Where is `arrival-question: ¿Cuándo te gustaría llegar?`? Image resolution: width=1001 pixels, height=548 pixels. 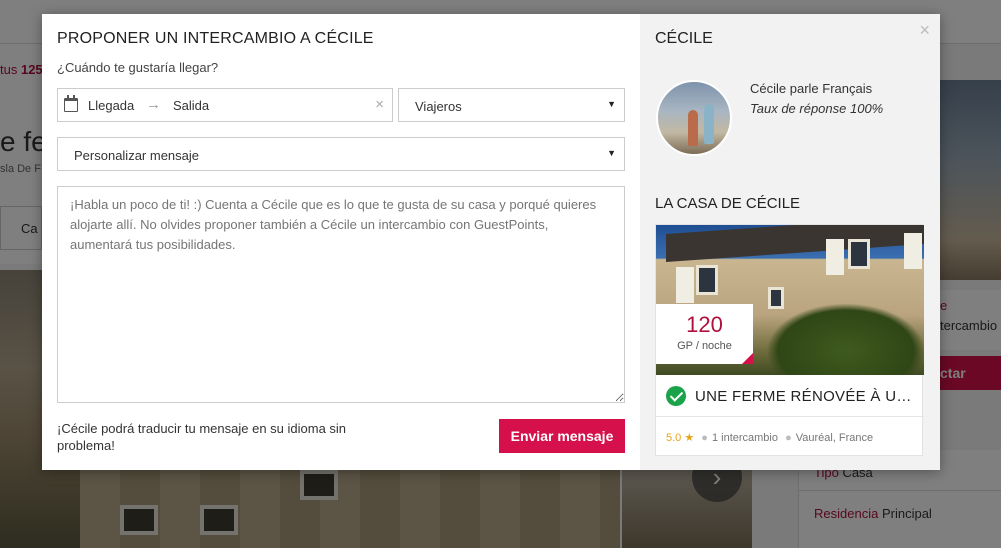 arrival-question: ¿Cuándo te gustaría llegar? is located at coordinates (138, 67).